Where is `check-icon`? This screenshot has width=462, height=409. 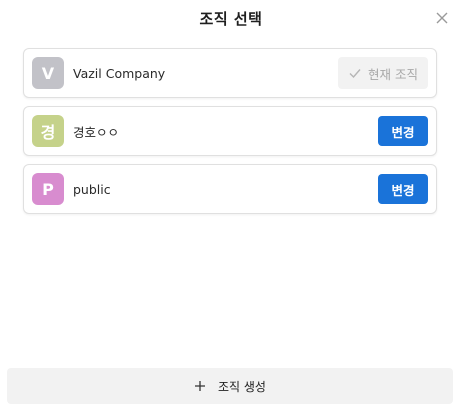
check-icon is located at coordinates (355, 73).